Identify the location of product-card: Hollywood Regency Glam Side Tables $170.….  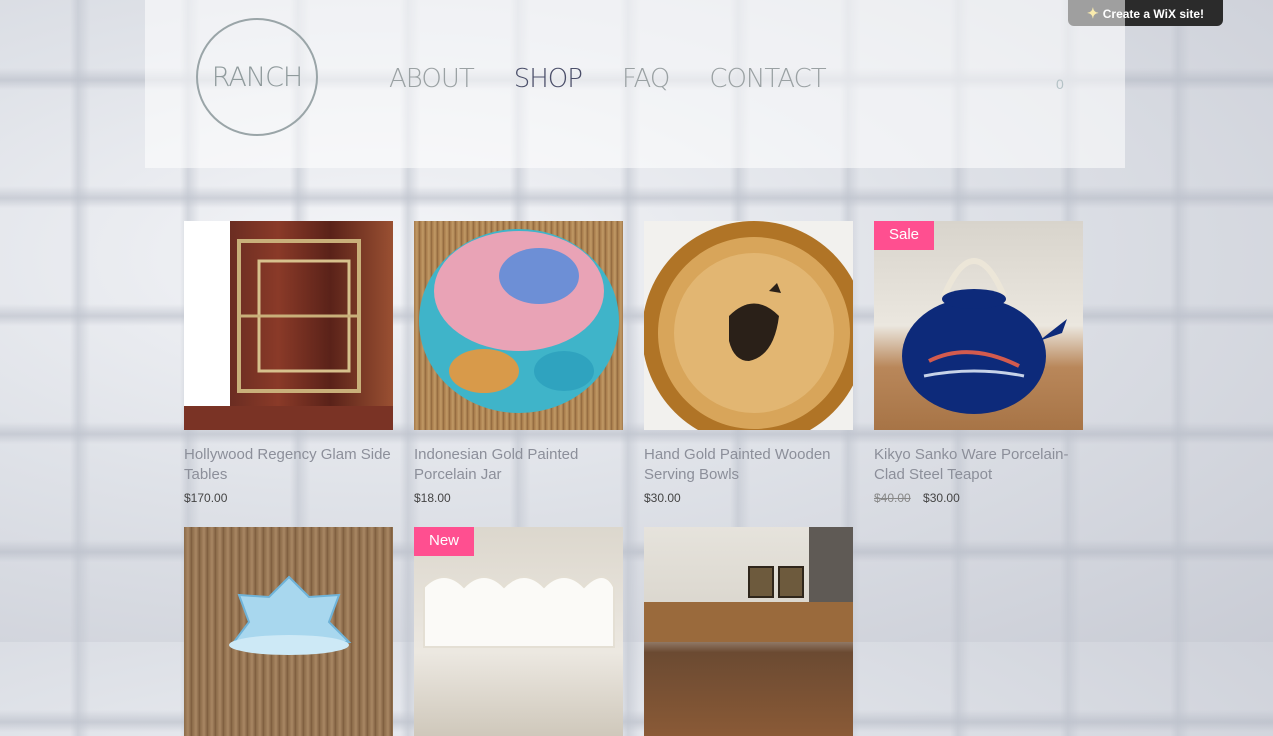
(288, 363).